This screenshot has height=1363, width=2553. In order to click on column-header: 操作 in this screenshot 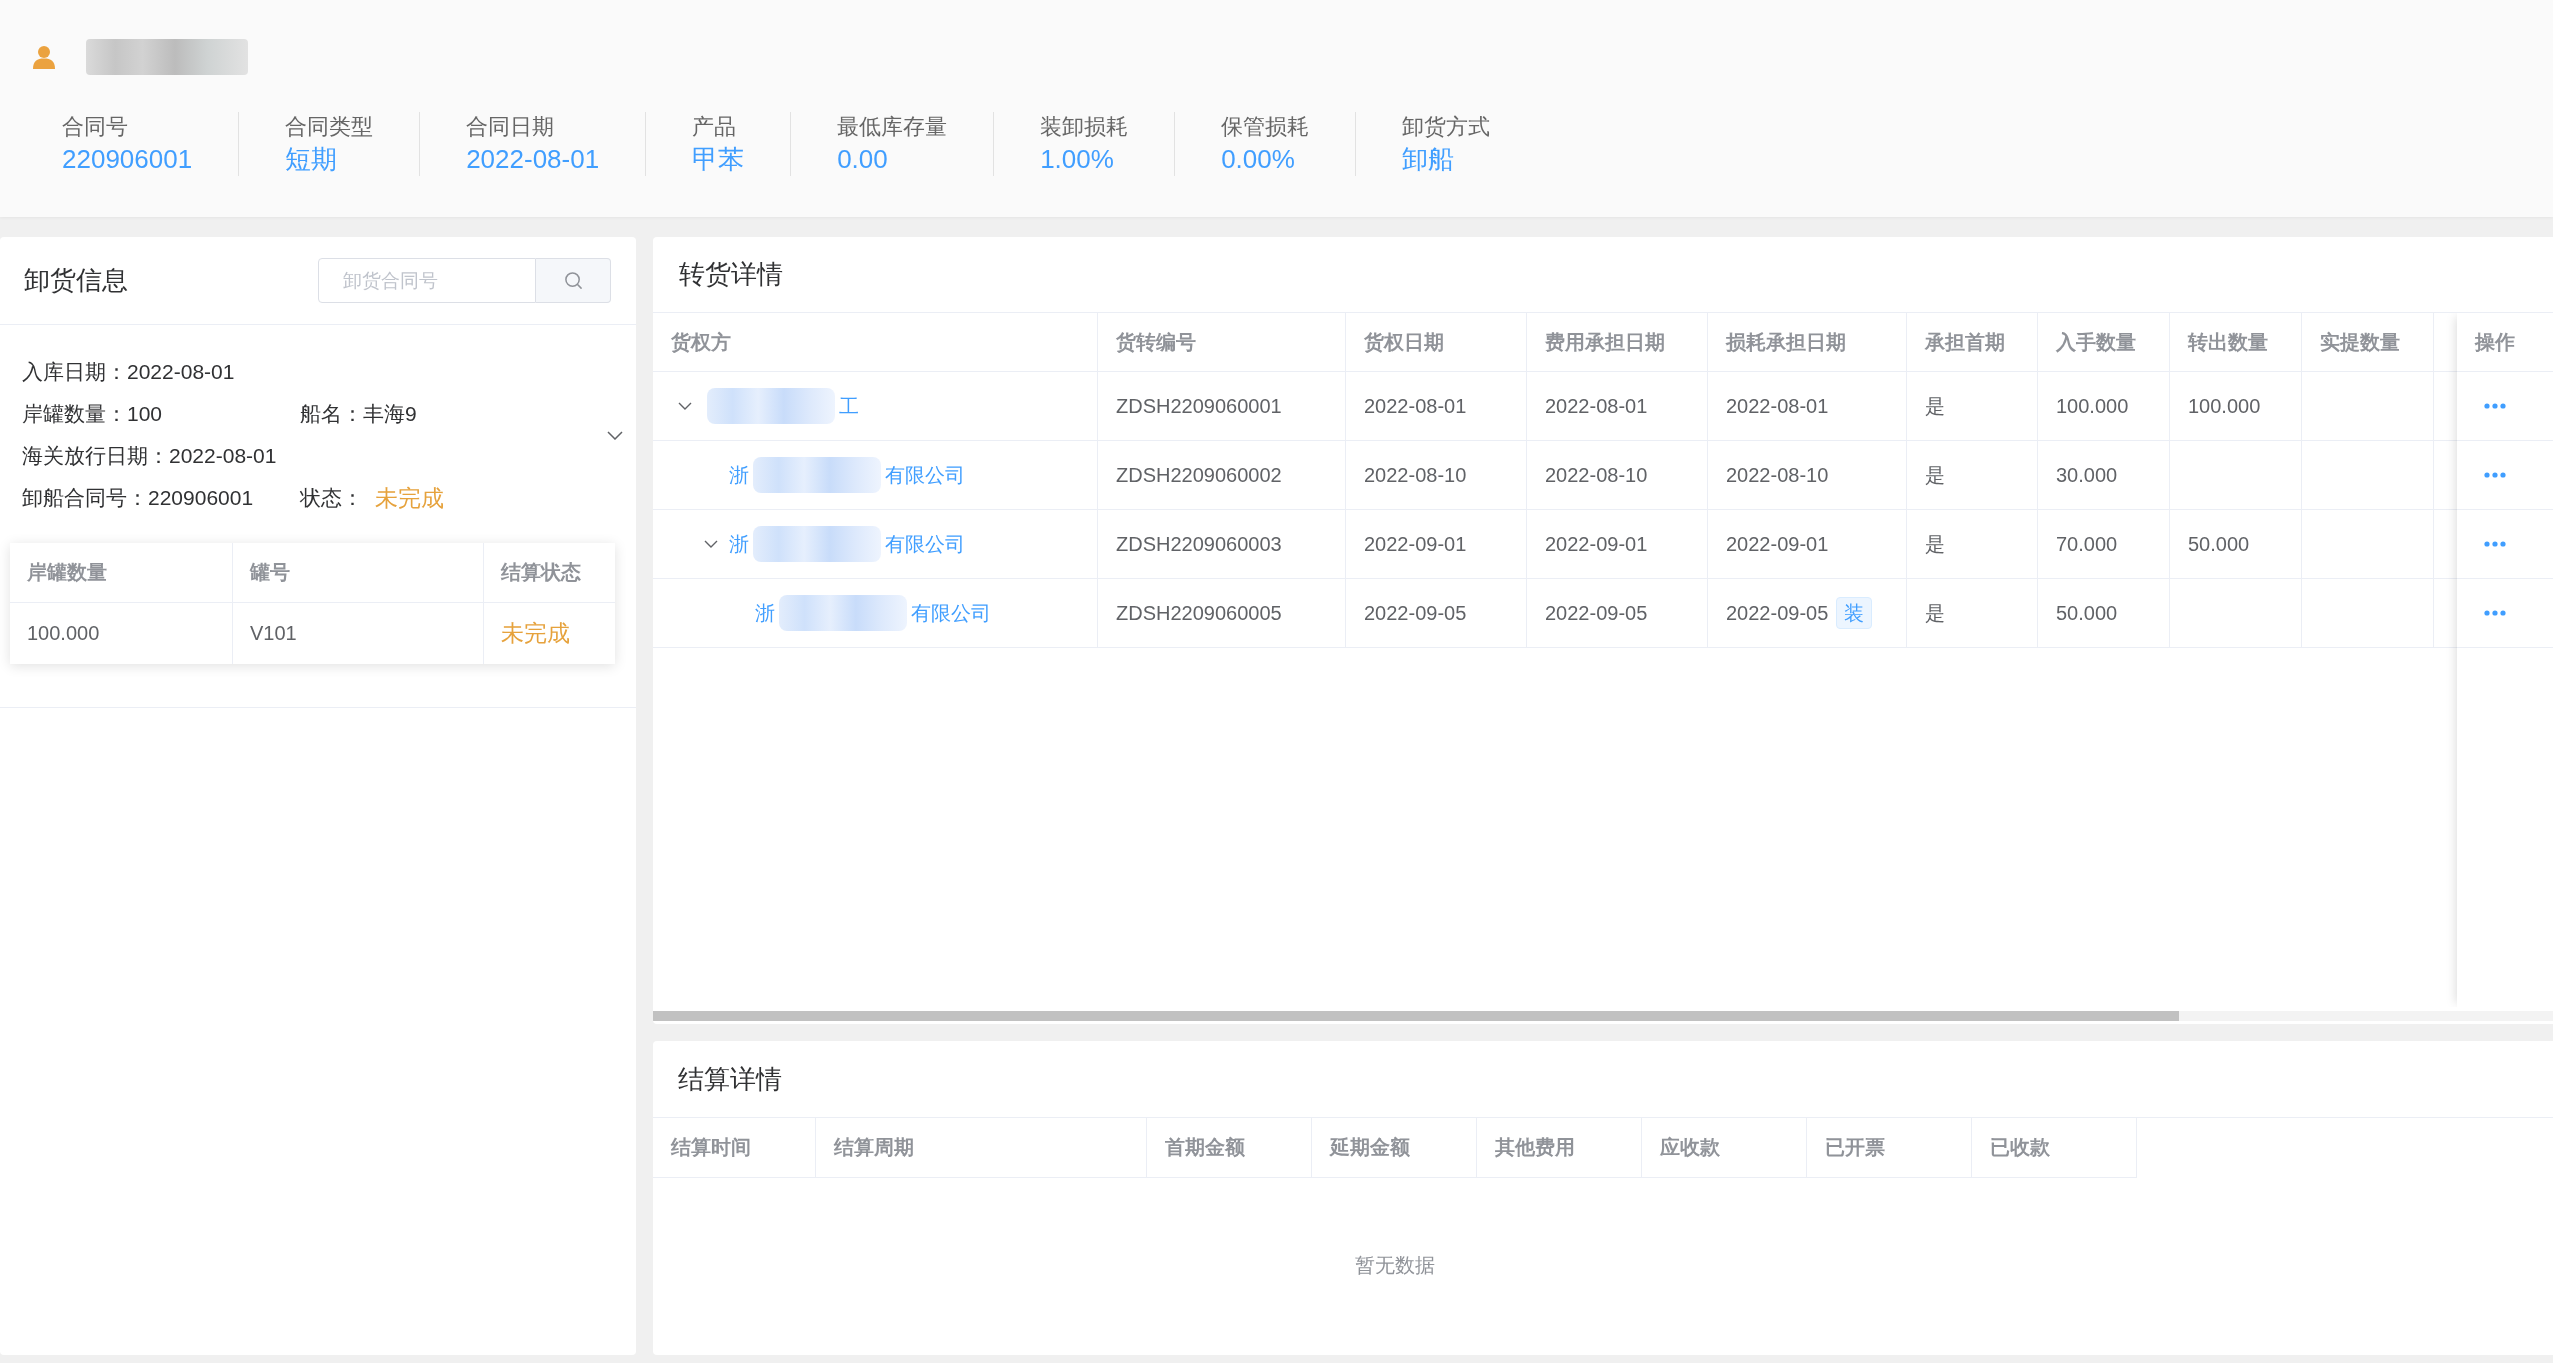, I will do `click(2495, 342)`.